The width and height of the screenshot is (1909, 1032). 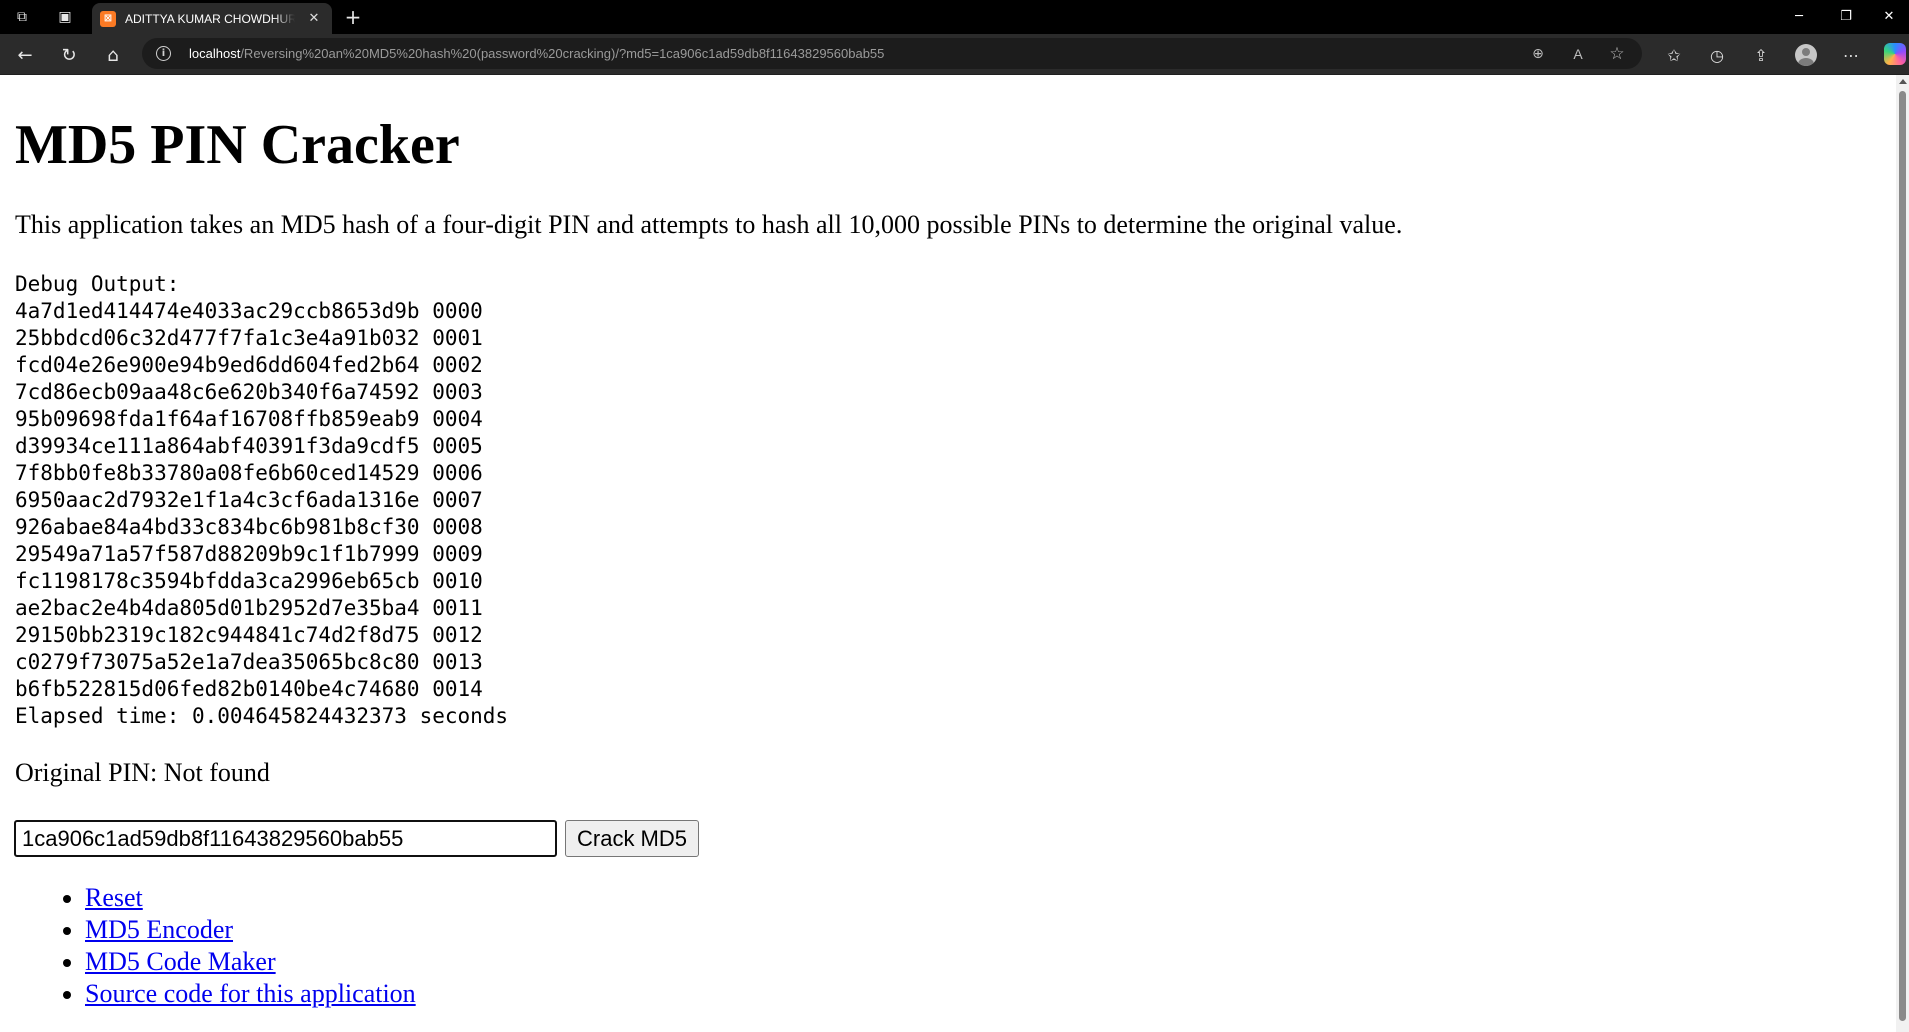 I want to click on site-info-icon: i, so click(x=163, y=53).